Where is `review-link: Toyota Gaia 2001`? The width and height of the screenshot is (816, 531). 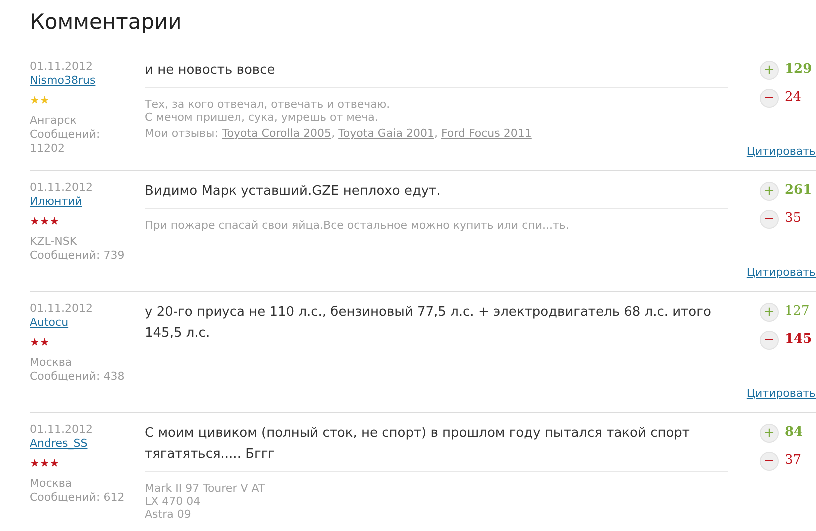 review-link: Toyota Gaia 2001 is located at coordinates (386, 133).